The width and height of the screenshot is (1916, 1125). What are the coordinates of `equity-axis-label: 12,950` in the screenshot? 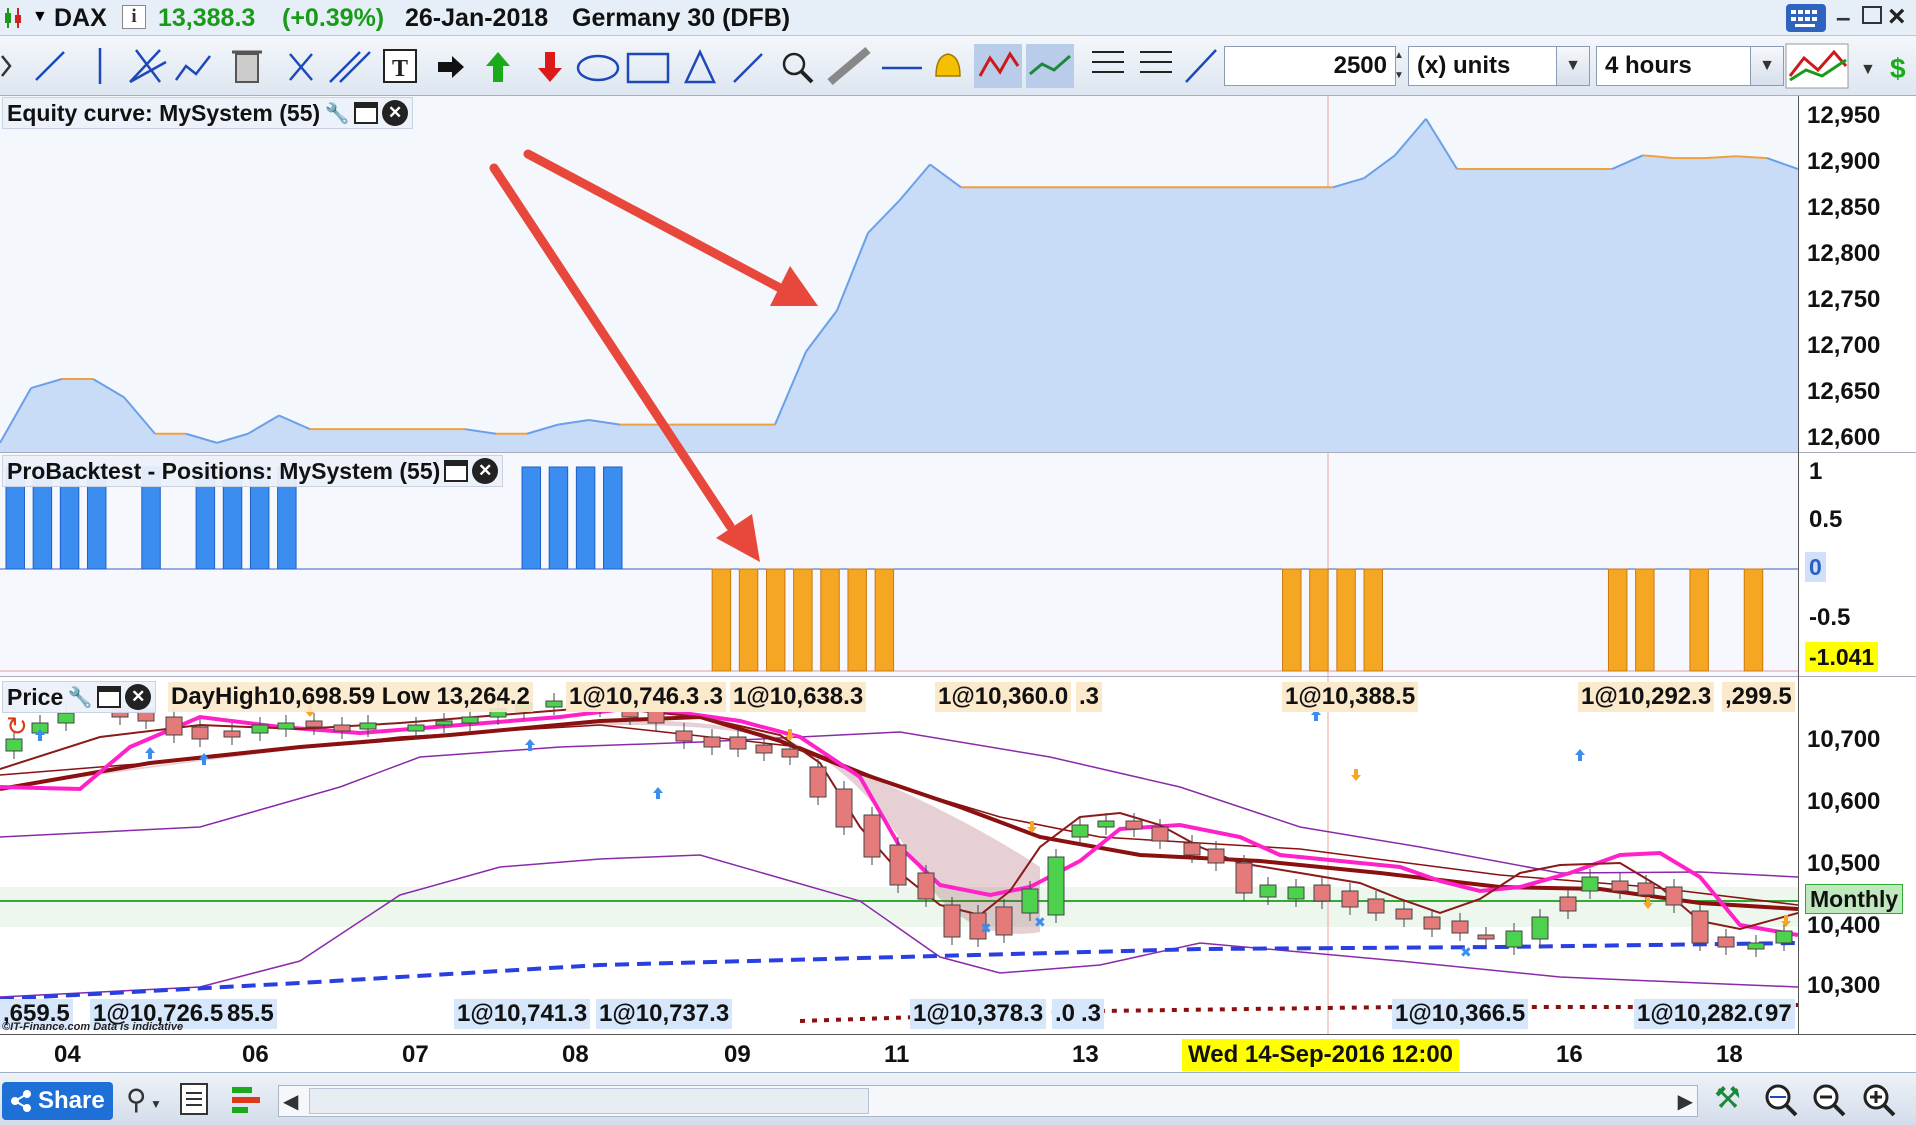 It's located at (1844, 115).